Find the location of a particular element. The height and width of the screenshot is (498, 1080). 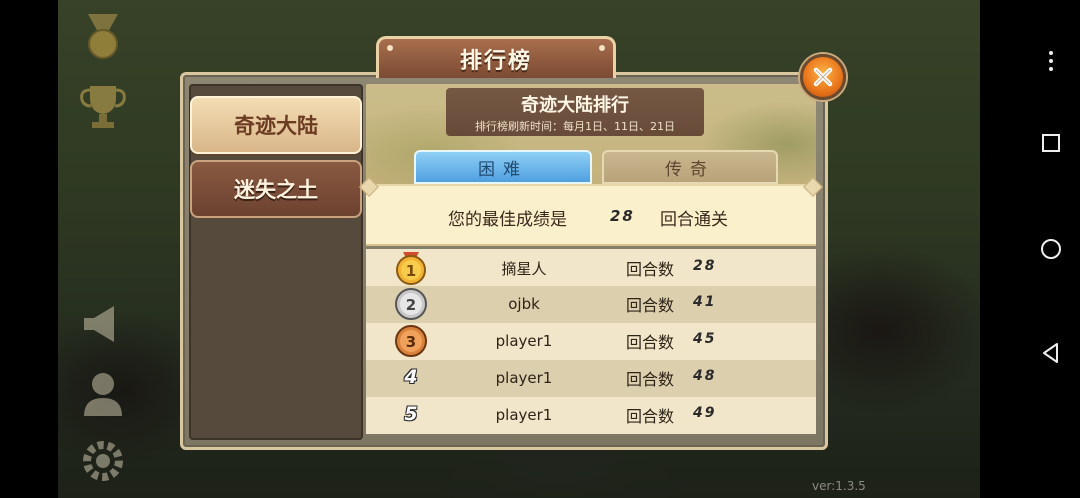

rounds-value: 48 is located at coordinates (705, 376).